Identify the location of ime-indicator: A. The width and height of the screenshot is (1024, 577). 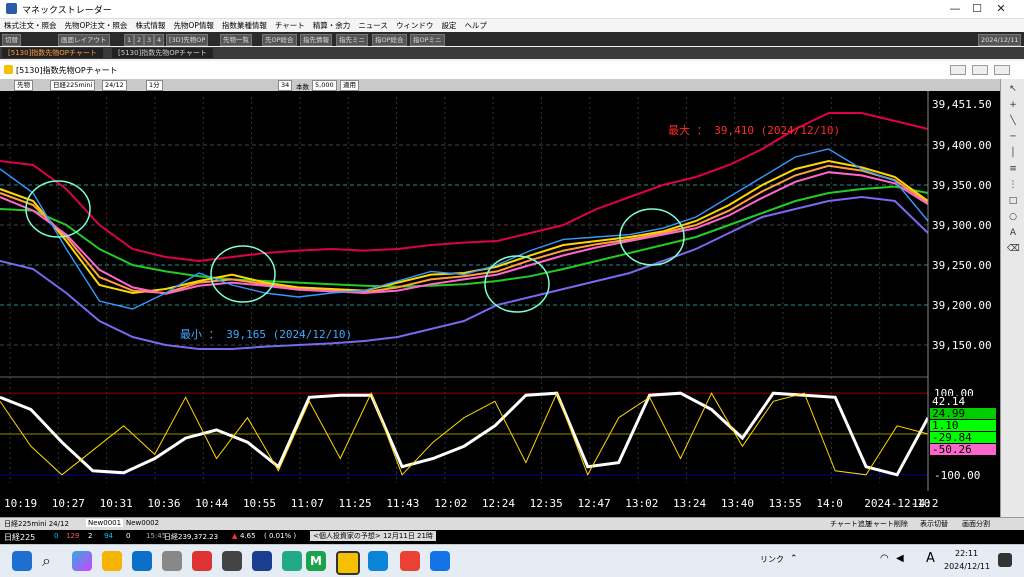
(930, 558).